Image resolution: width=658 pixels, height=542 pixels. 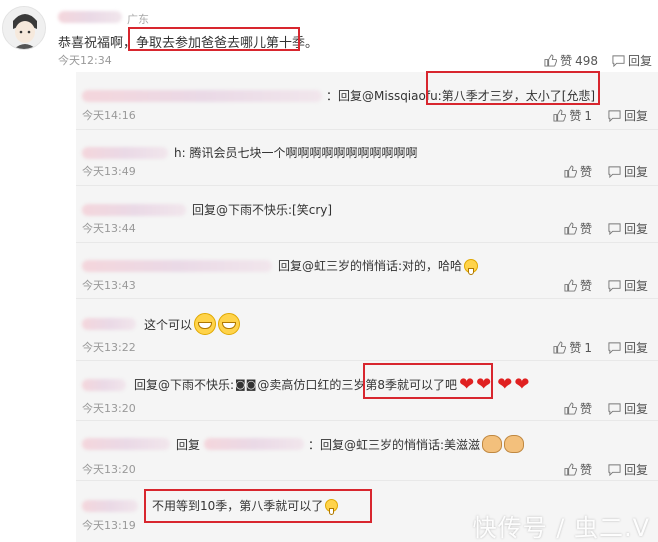 I want to click on mention-blurred, so click(x=254, y=444).